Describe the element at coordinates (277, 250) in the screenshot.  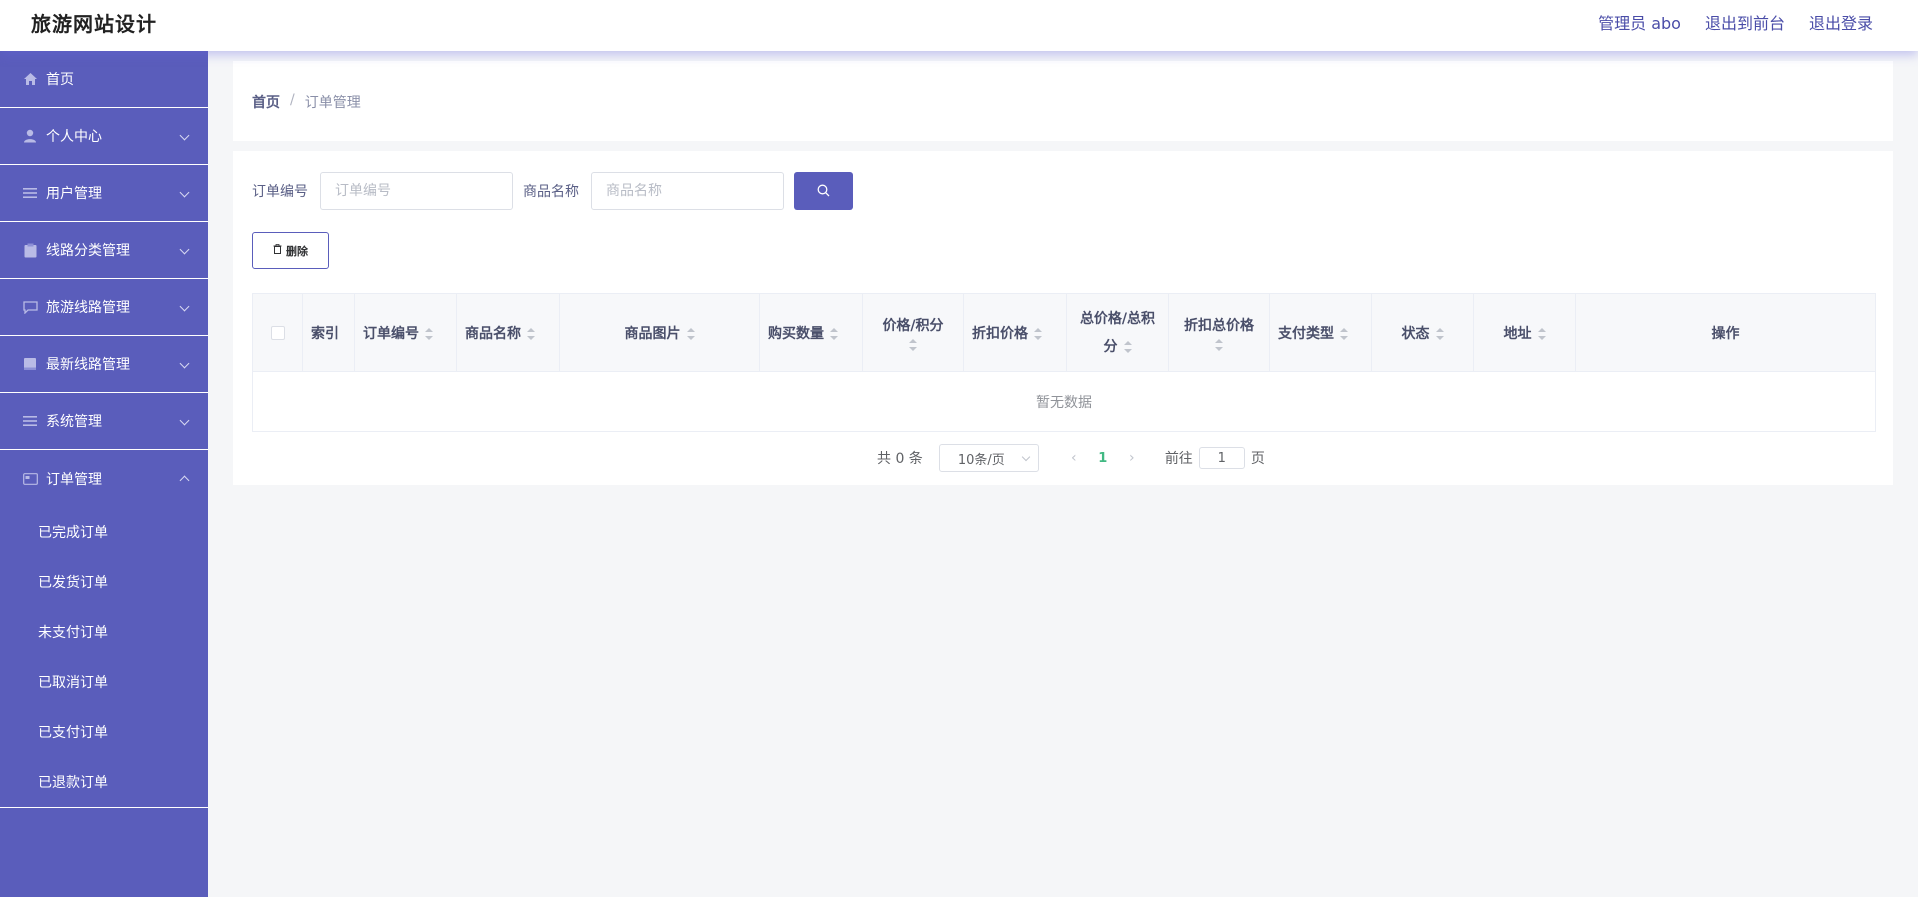
I see `trash-icon` at that location.